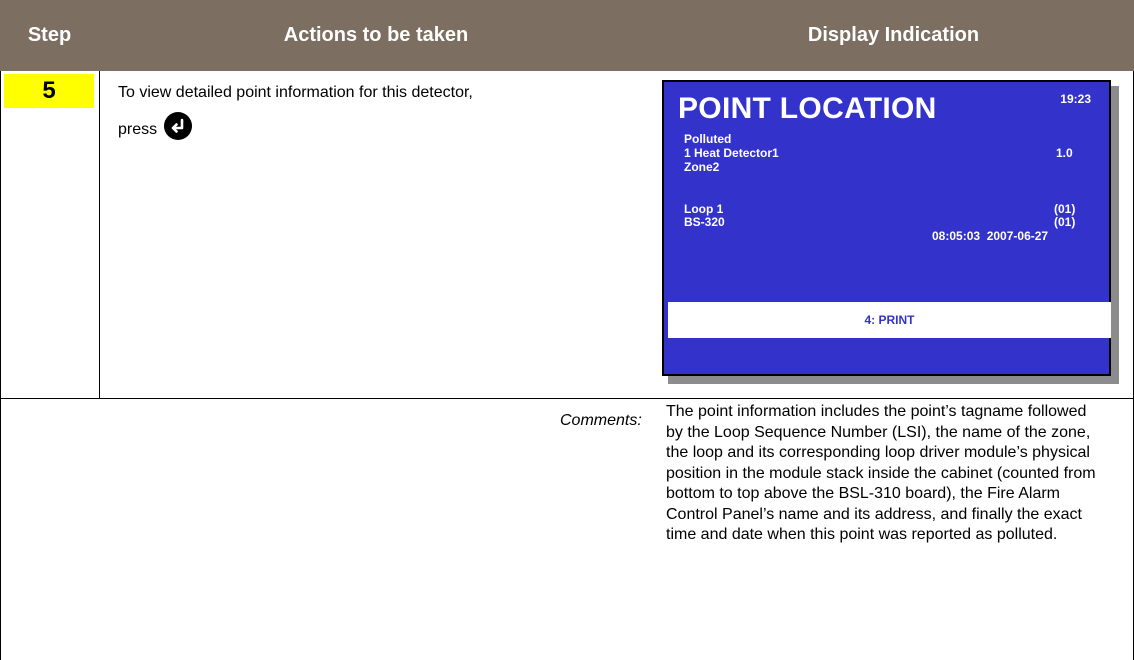  What do you see at coordinates (807, 108) in the screenshot?
I see `display-title: POINT LOCATION` at bounding box center [807, 108].